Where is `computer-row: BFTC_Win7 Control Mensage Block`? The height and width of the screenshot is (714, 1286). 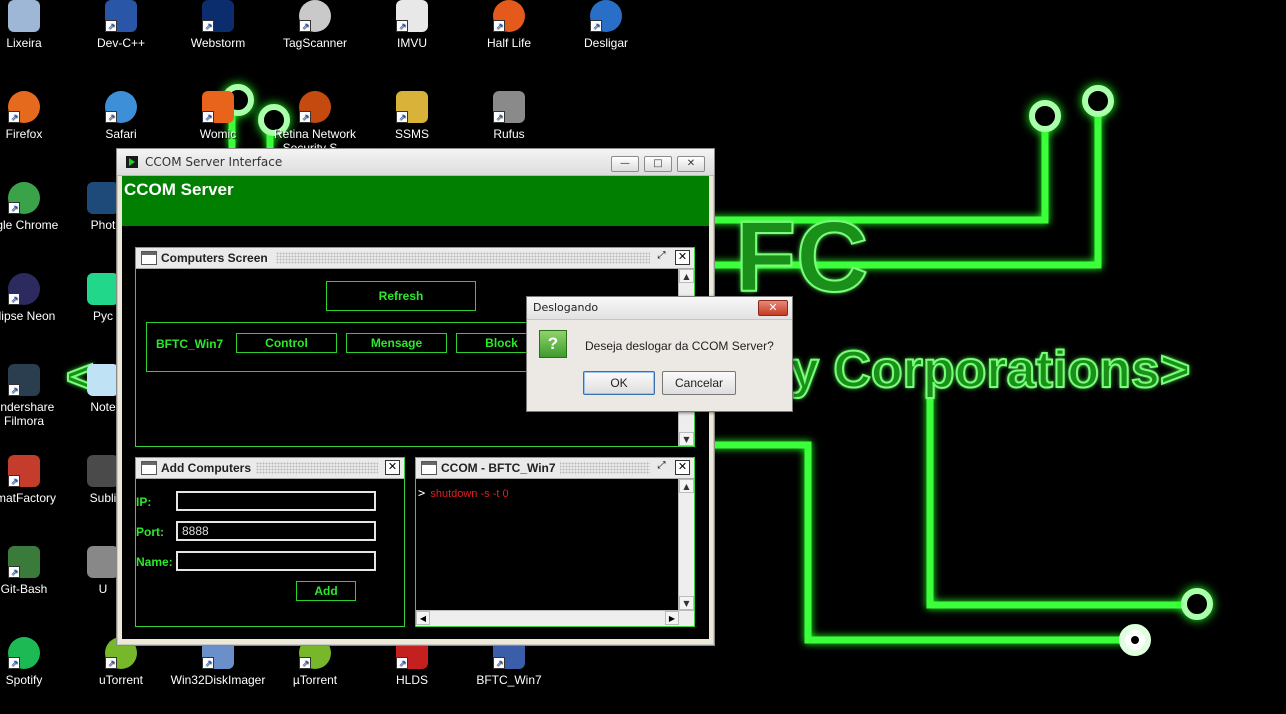 computer-row: BFTC_Win7 Control Mensage Block is located at coordinates (347, 347).